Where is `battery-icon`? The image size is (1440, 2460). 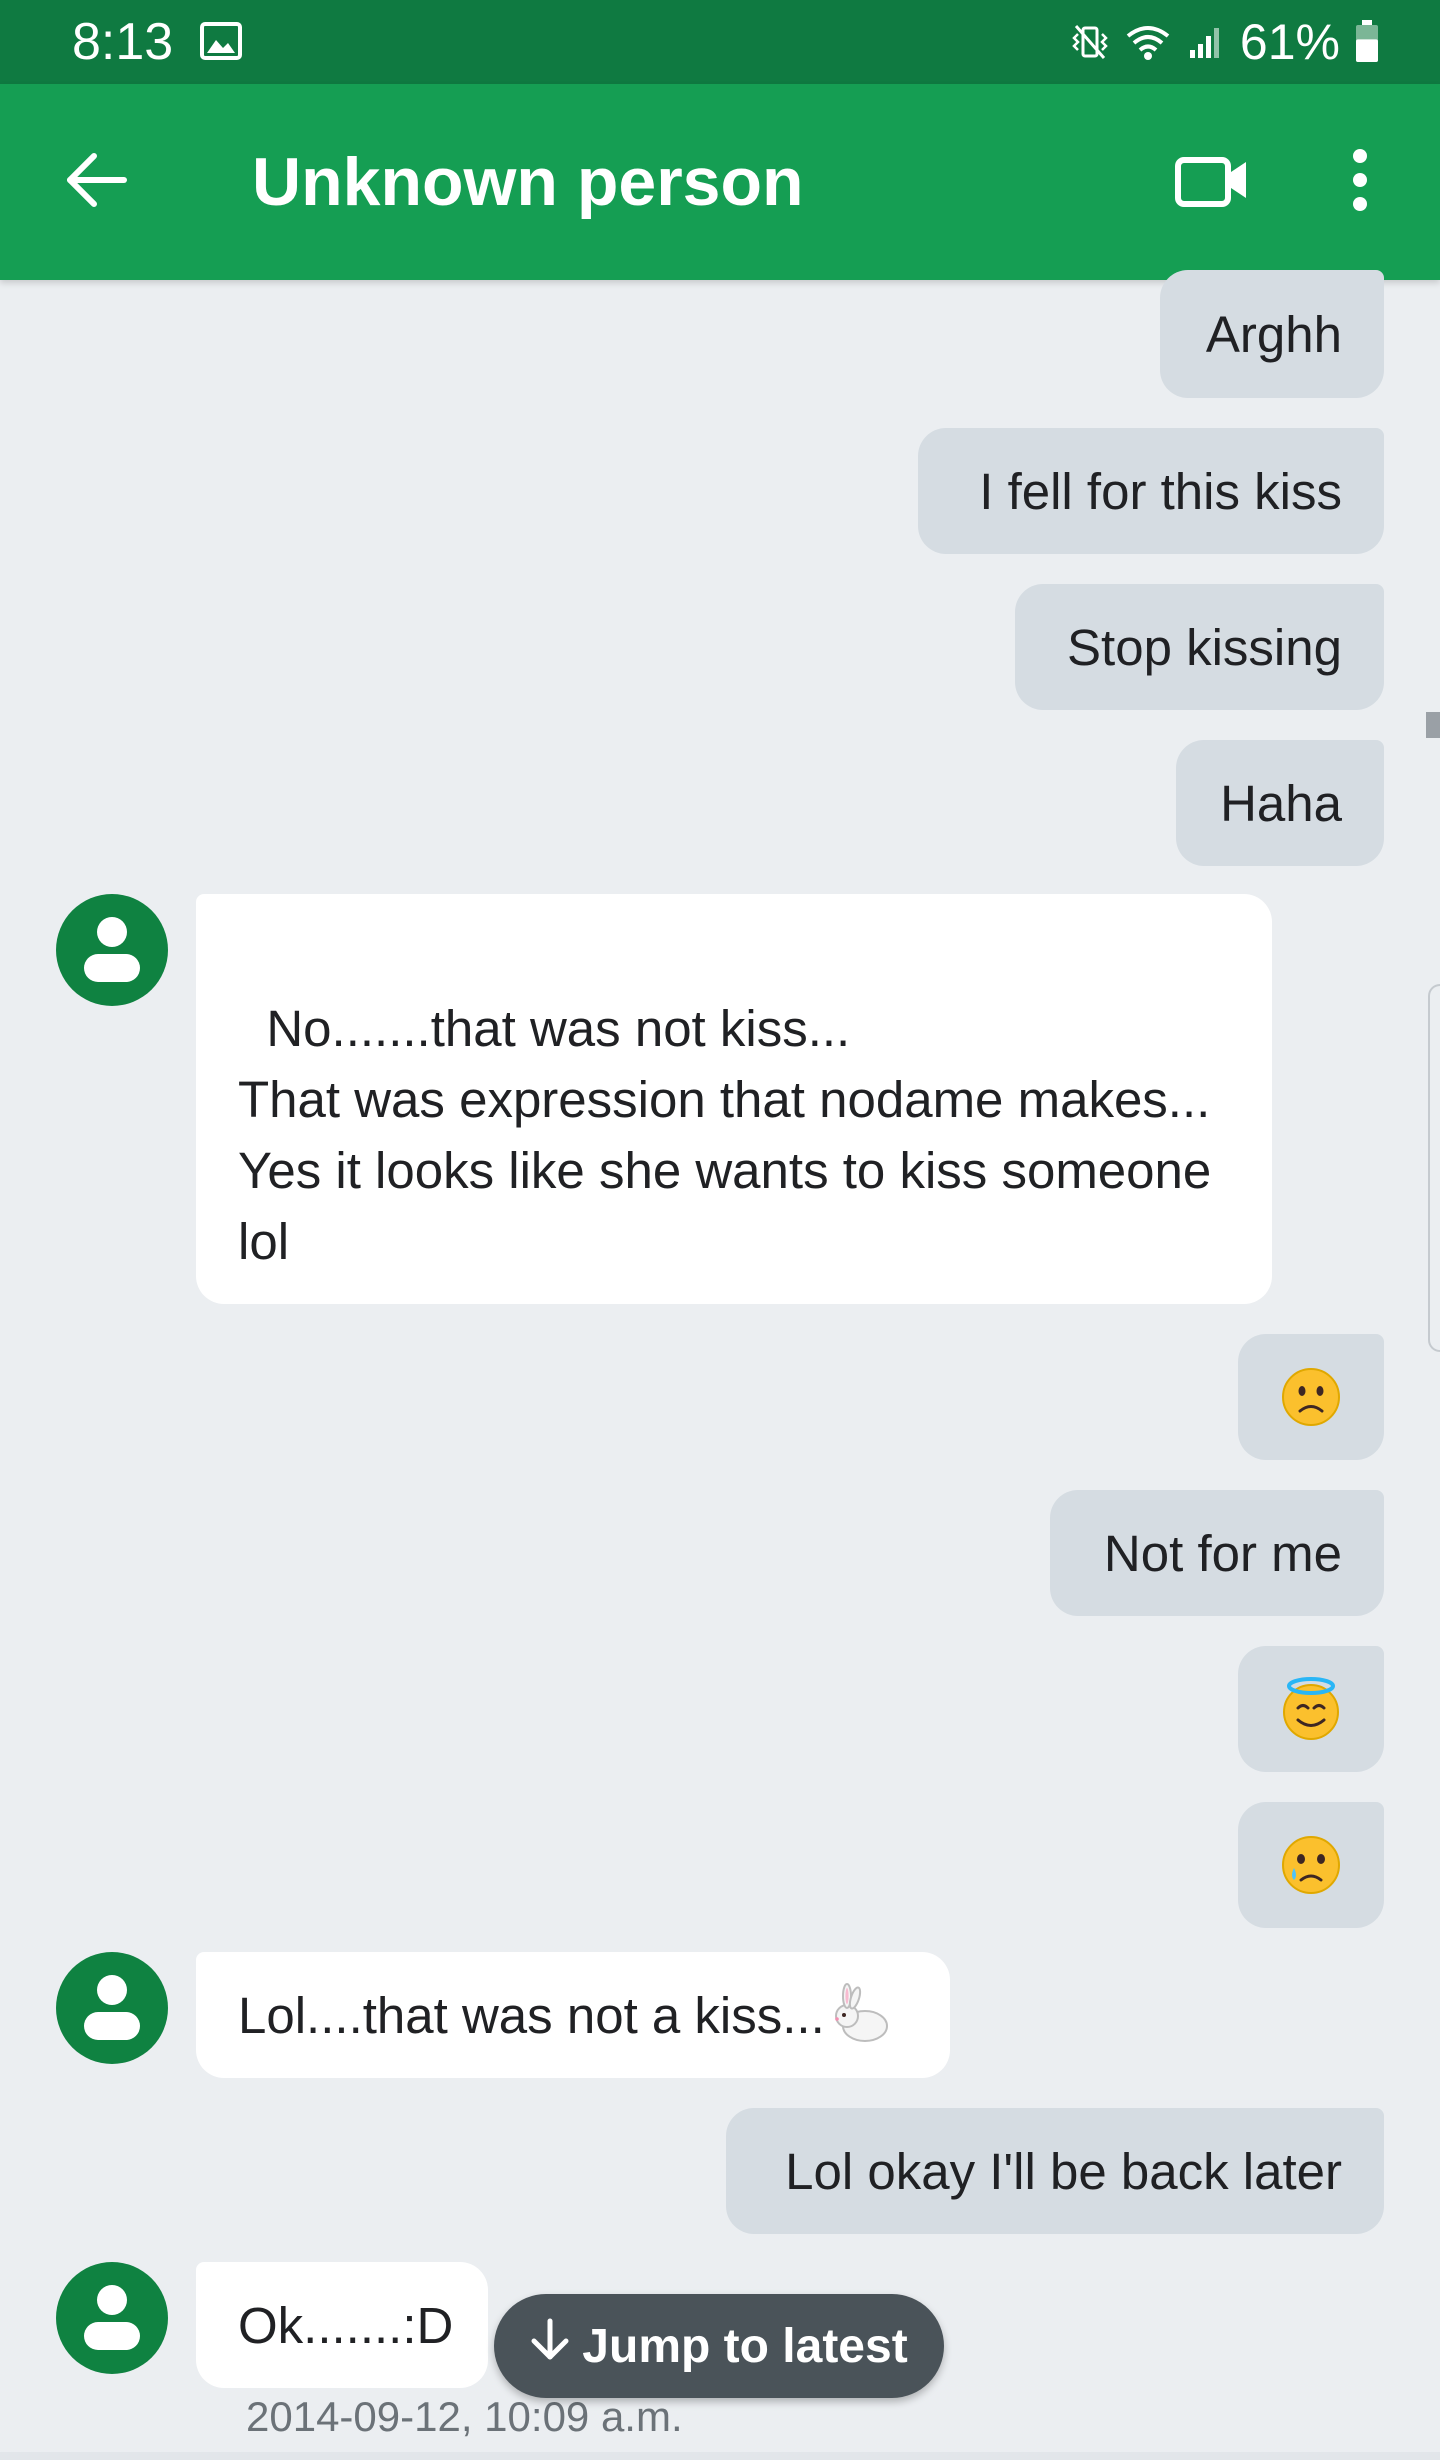 battery-icon is located at coordinates (1367, 42).